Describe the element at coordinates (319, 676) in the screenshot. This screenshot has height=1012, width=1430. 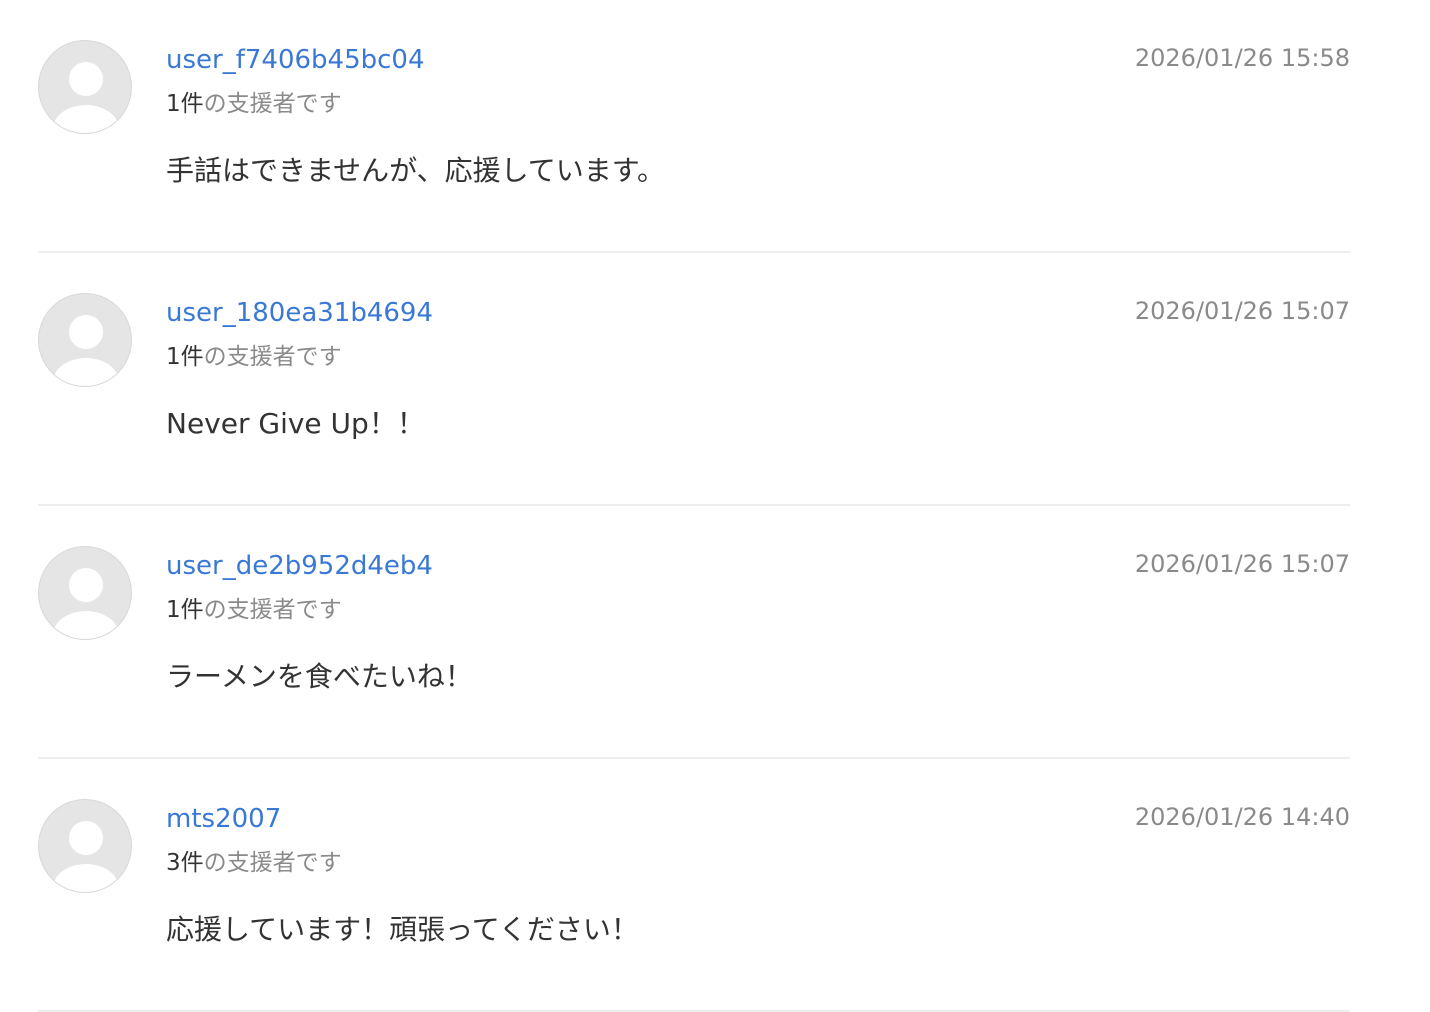
I see `comment-message: ラーメンを食べたいね！` at that location.